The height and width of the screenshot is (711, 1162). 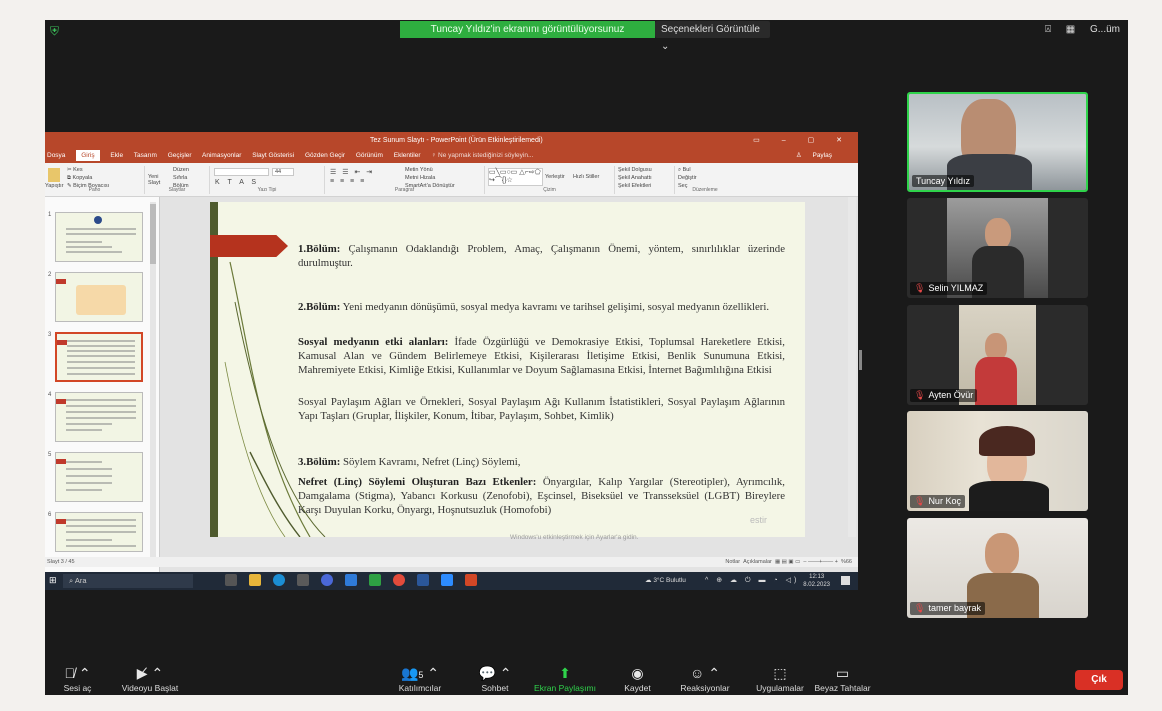 I want to click on word-icon, so click(x=422, y=580).